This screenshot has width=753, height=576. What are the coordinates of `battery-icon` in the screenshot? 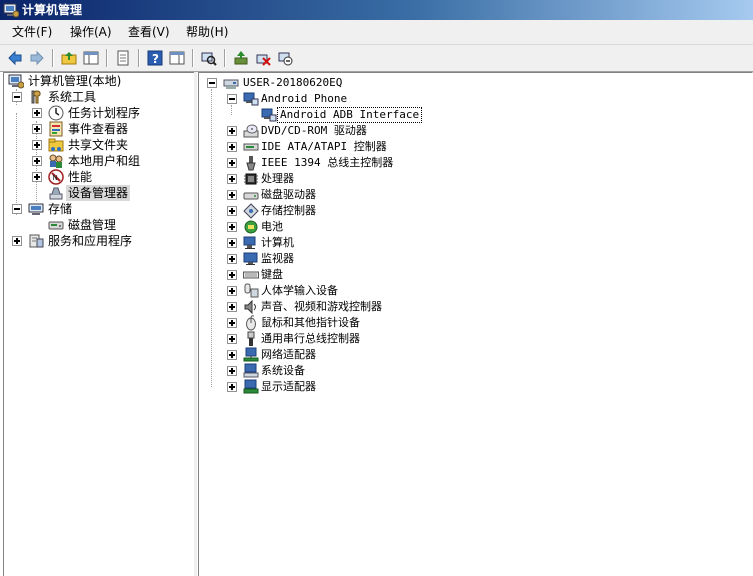 It's located at (251, 227).